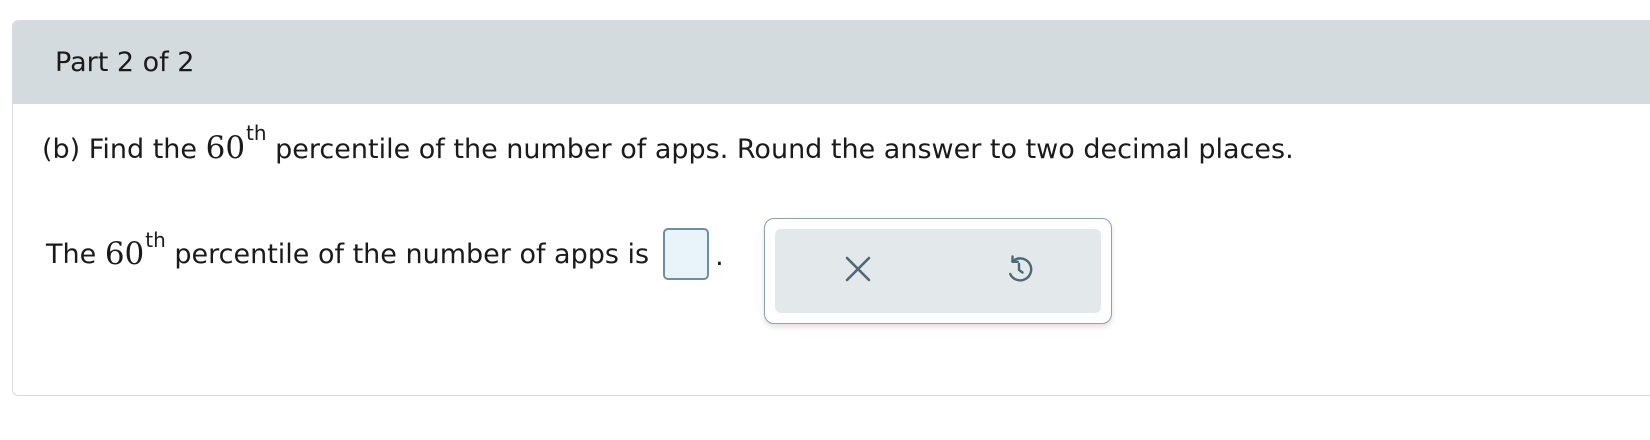  Describe the element at coordinates (124, 254) in the screenshot. I see `answer-ordinal-number: 60` at that location.